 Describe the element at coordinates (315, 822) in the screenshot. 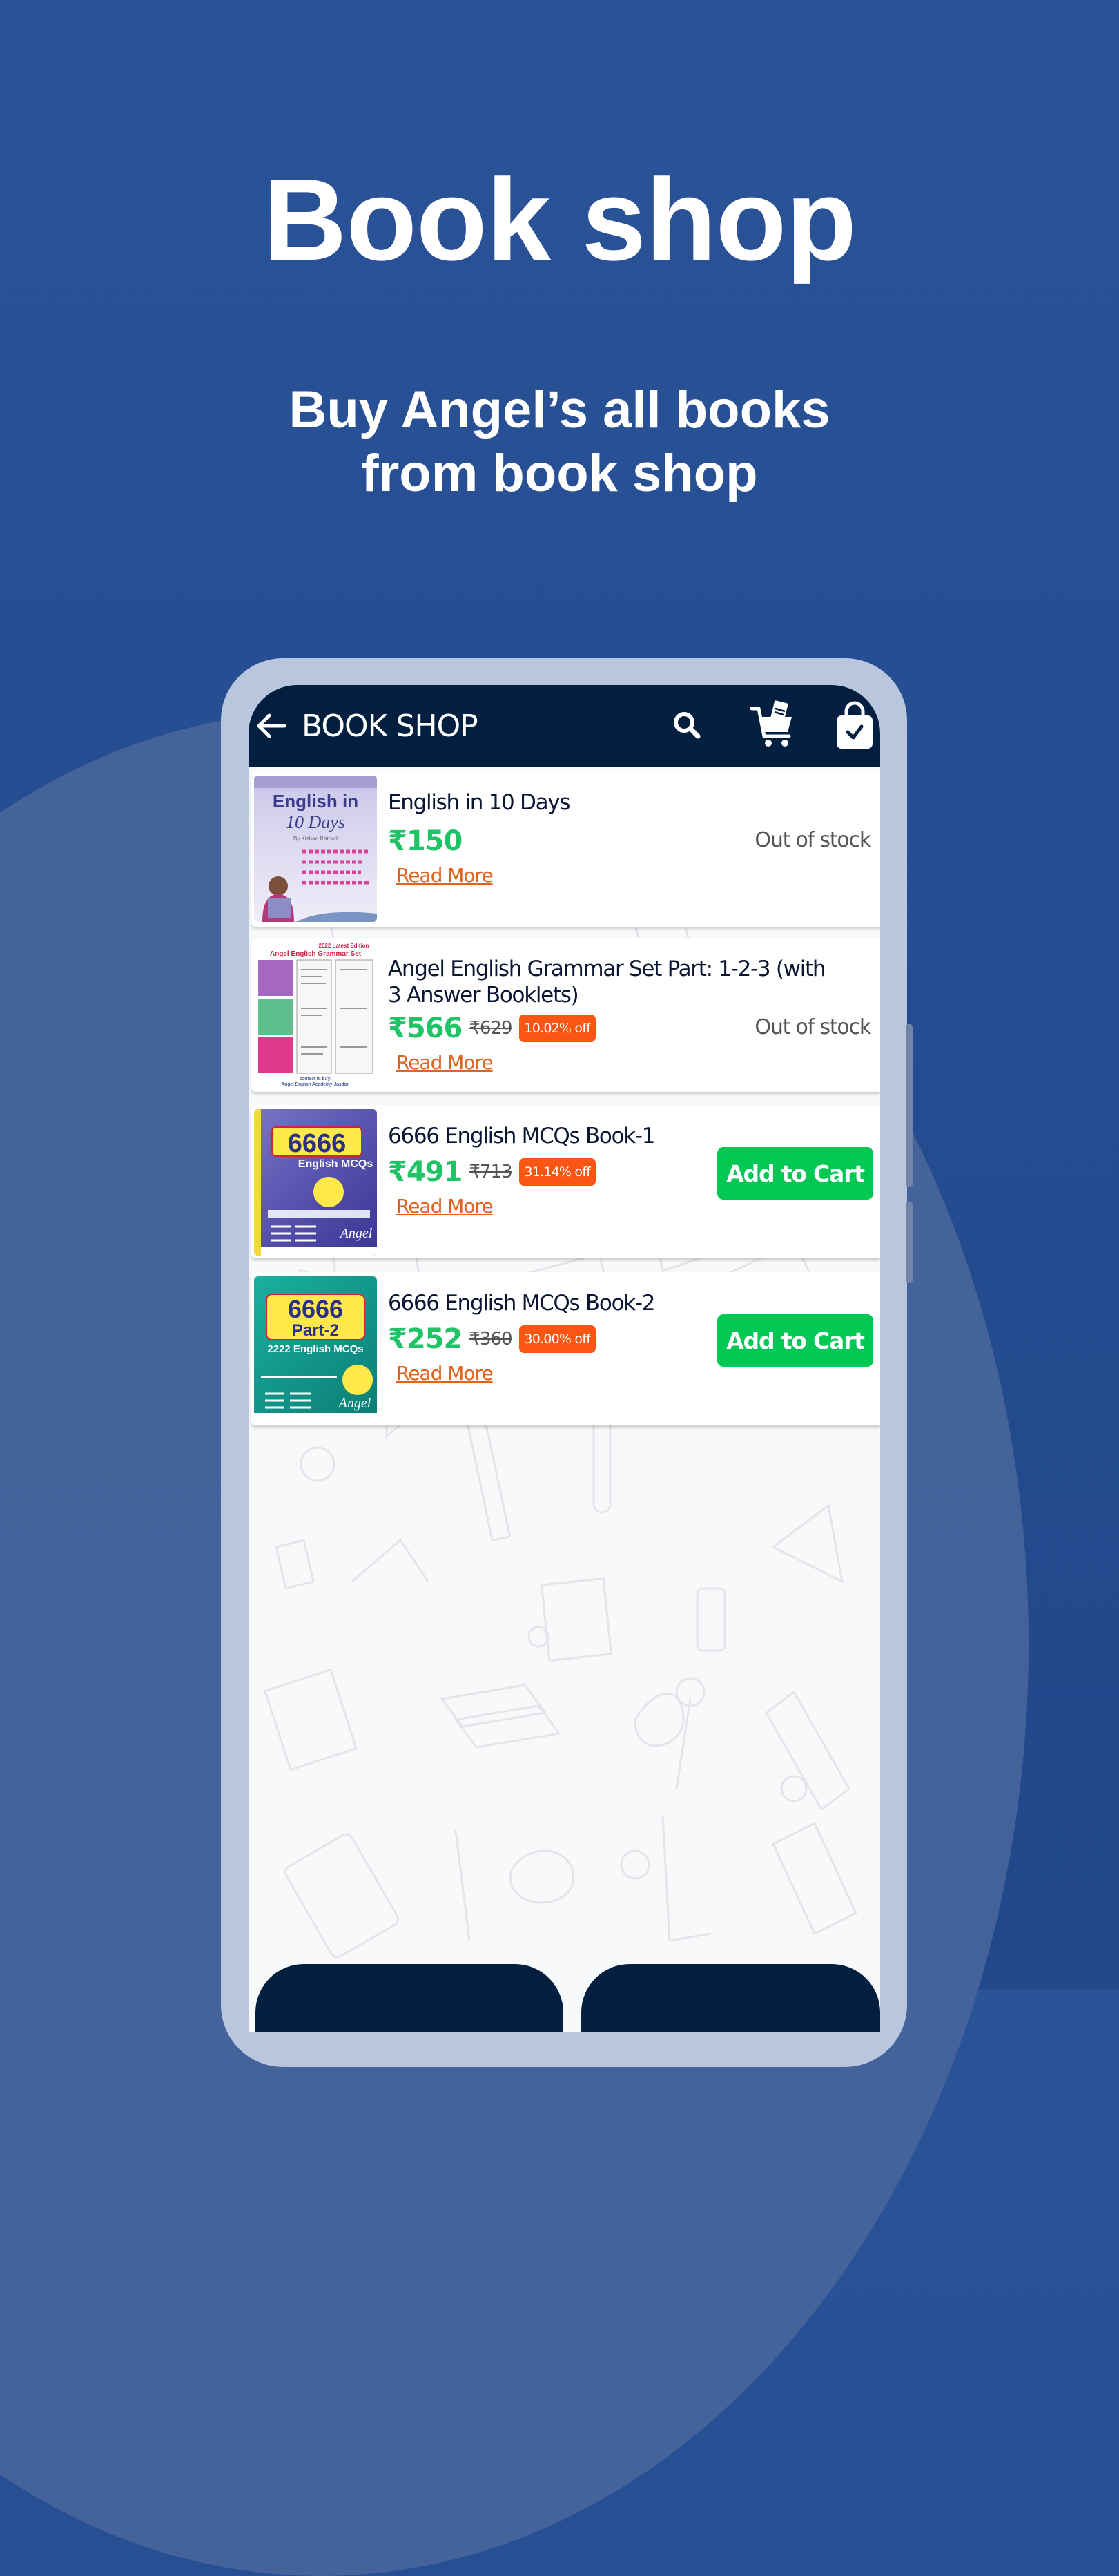

I see `cover-line2: 10 Days` at that location.